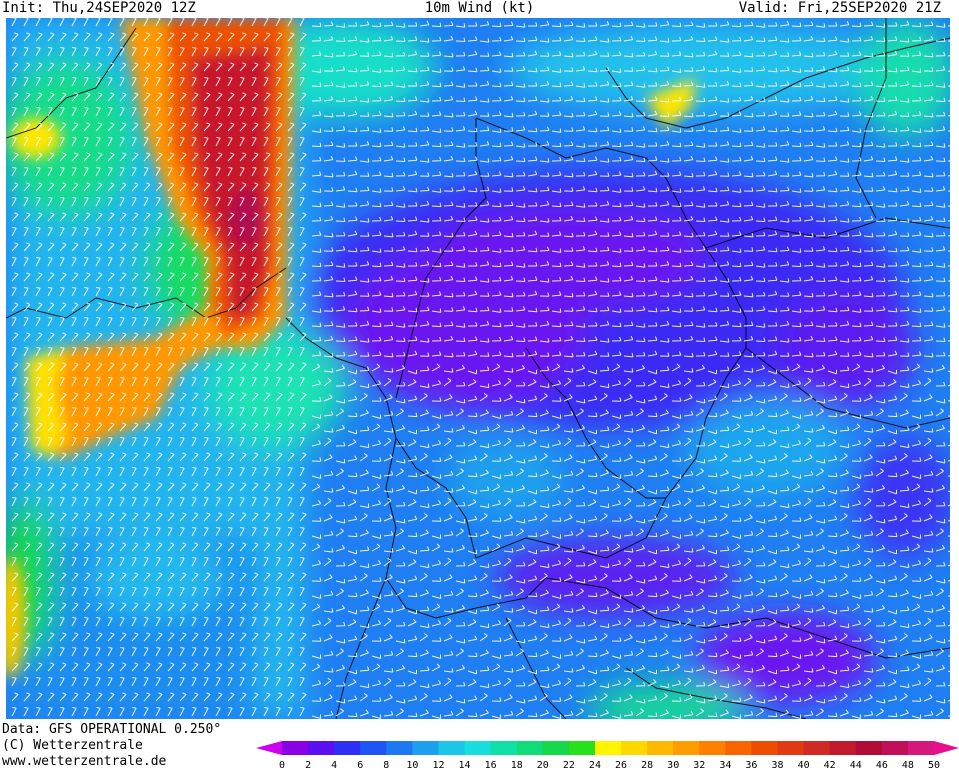 The image size is (959, 770). I want to click on colorbar-label: 24, so click(595, 765).